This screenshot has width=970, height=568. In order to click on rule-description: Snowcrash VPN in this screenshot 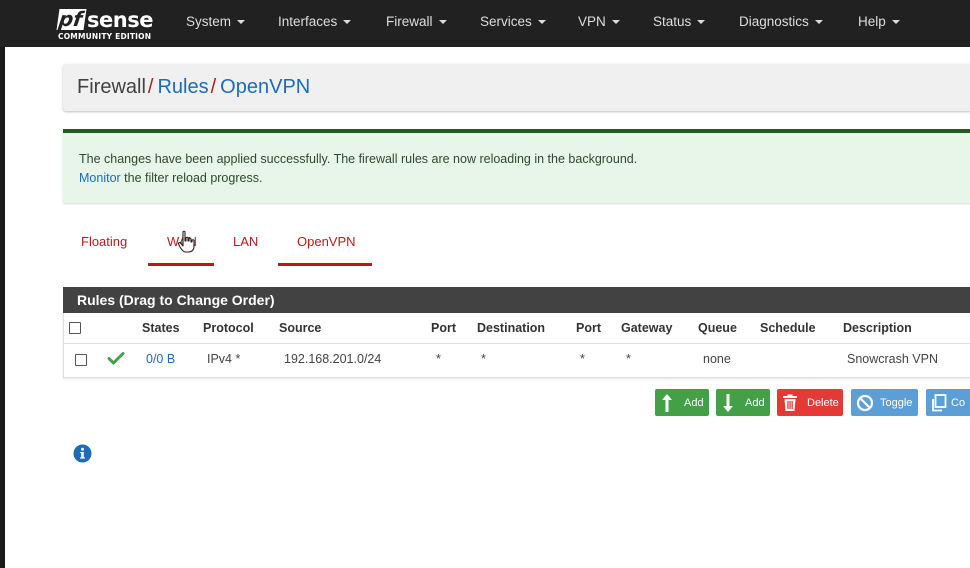, I will do `click(893, 359)`.